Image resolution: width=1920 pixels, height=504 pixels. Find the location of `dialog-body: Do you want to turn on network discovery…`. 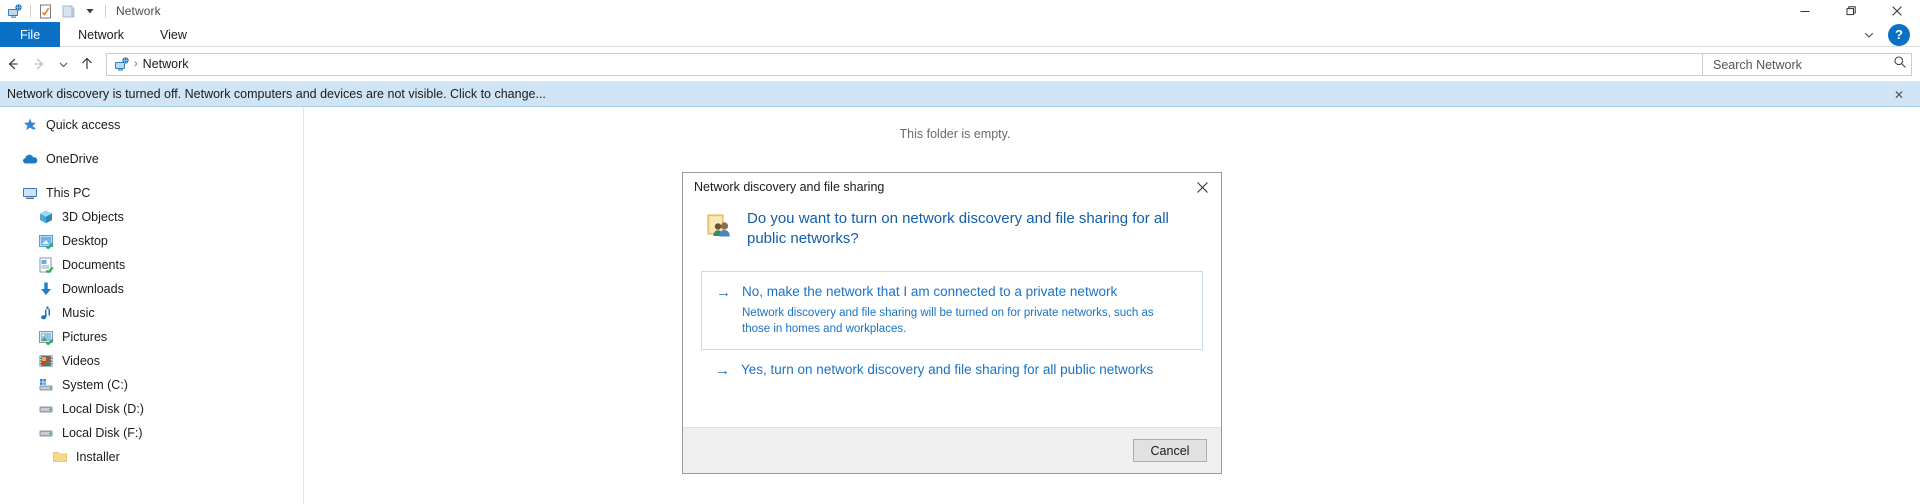

dialog-body: Do you want to turn on network discovery… is located at coordinates (952, 314).